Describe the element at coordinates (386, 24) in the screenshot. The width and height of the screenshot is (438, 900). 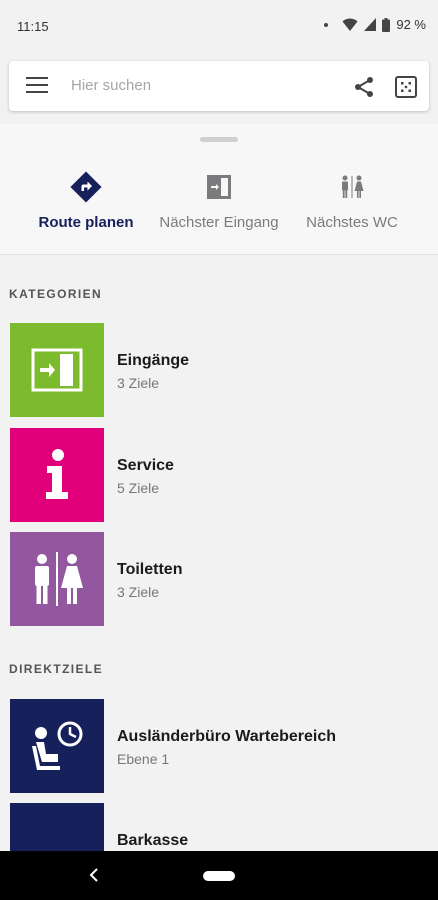
I see `battery-icon` at that location.